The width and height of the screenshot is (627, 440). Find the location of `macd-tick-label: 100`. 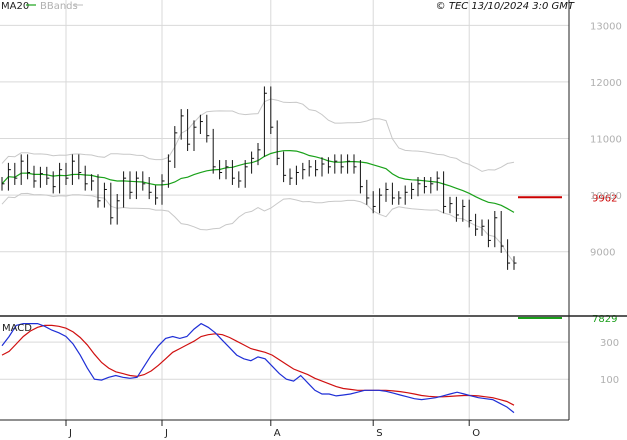

macd-tick-label: 100 is located at coordinates (609, 380).